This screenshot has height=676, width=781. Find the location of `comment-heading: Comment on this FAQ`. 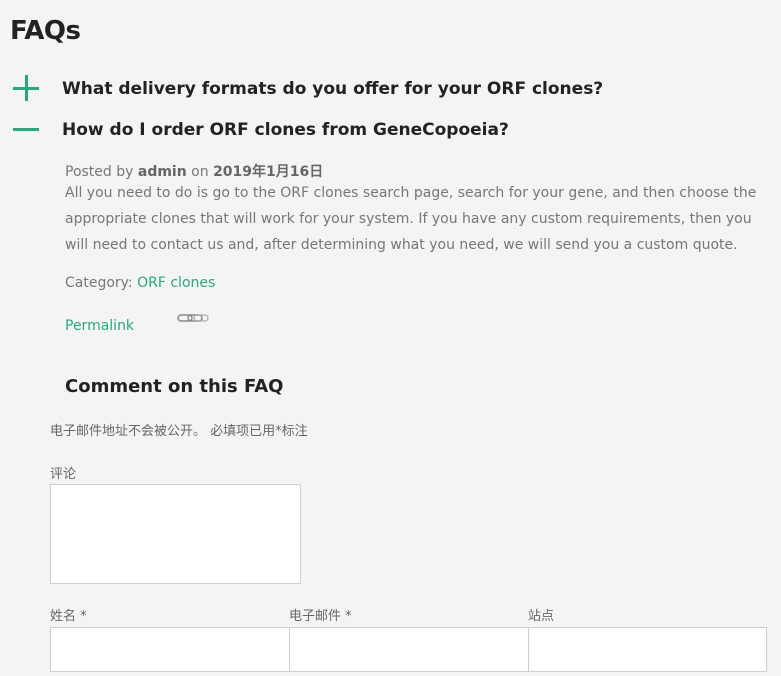

comment-heading: Comment on this FAQ is located at coordinates (174, 386).